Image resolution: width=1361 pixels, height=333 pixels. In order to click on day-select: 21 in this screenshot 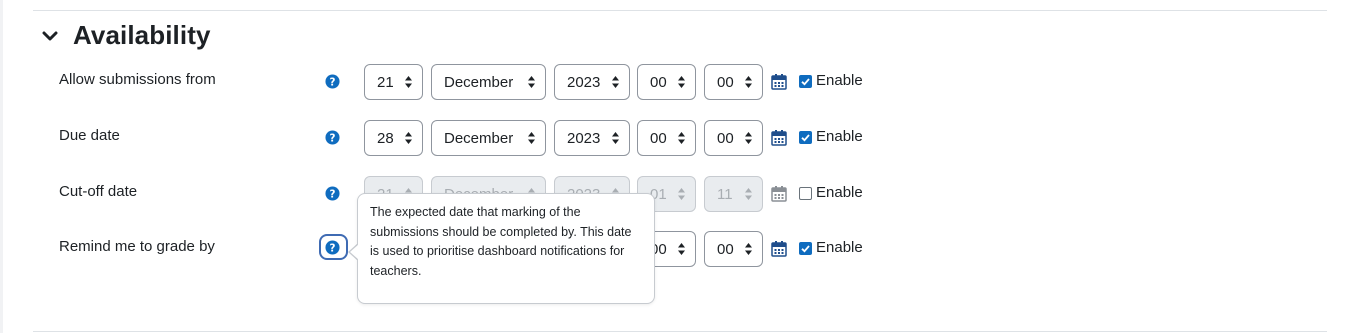, I will do `click(393, 82)`.